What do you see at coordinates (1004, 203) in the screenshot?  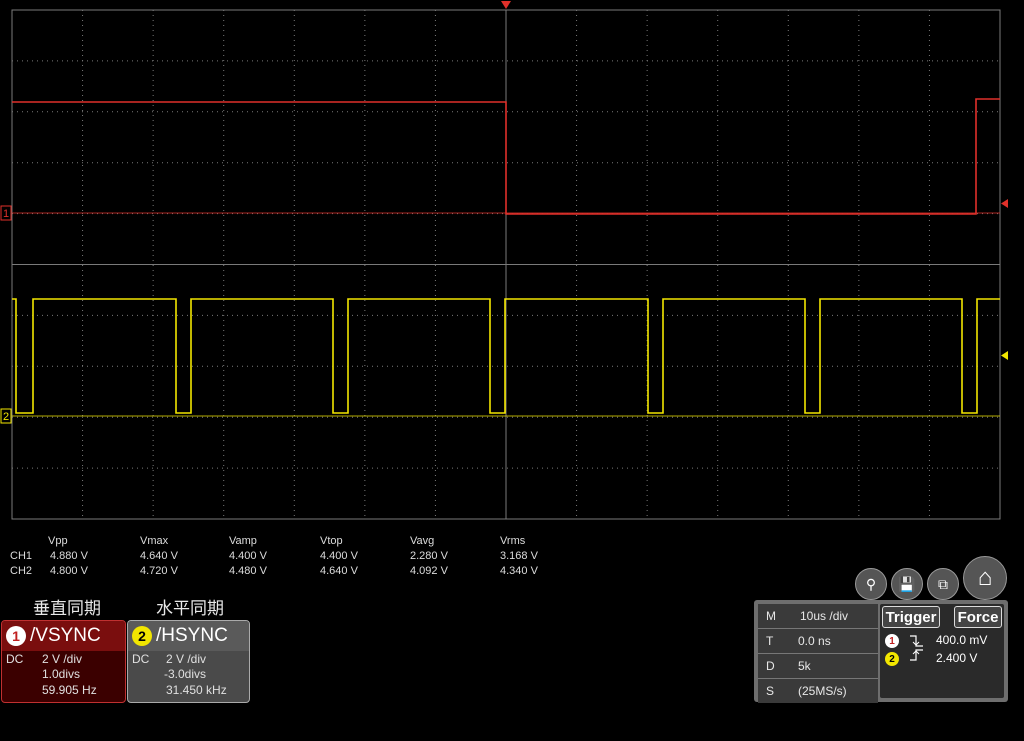 I see `ch1-trigger-level-marker` at bounding box center [1004, 203].